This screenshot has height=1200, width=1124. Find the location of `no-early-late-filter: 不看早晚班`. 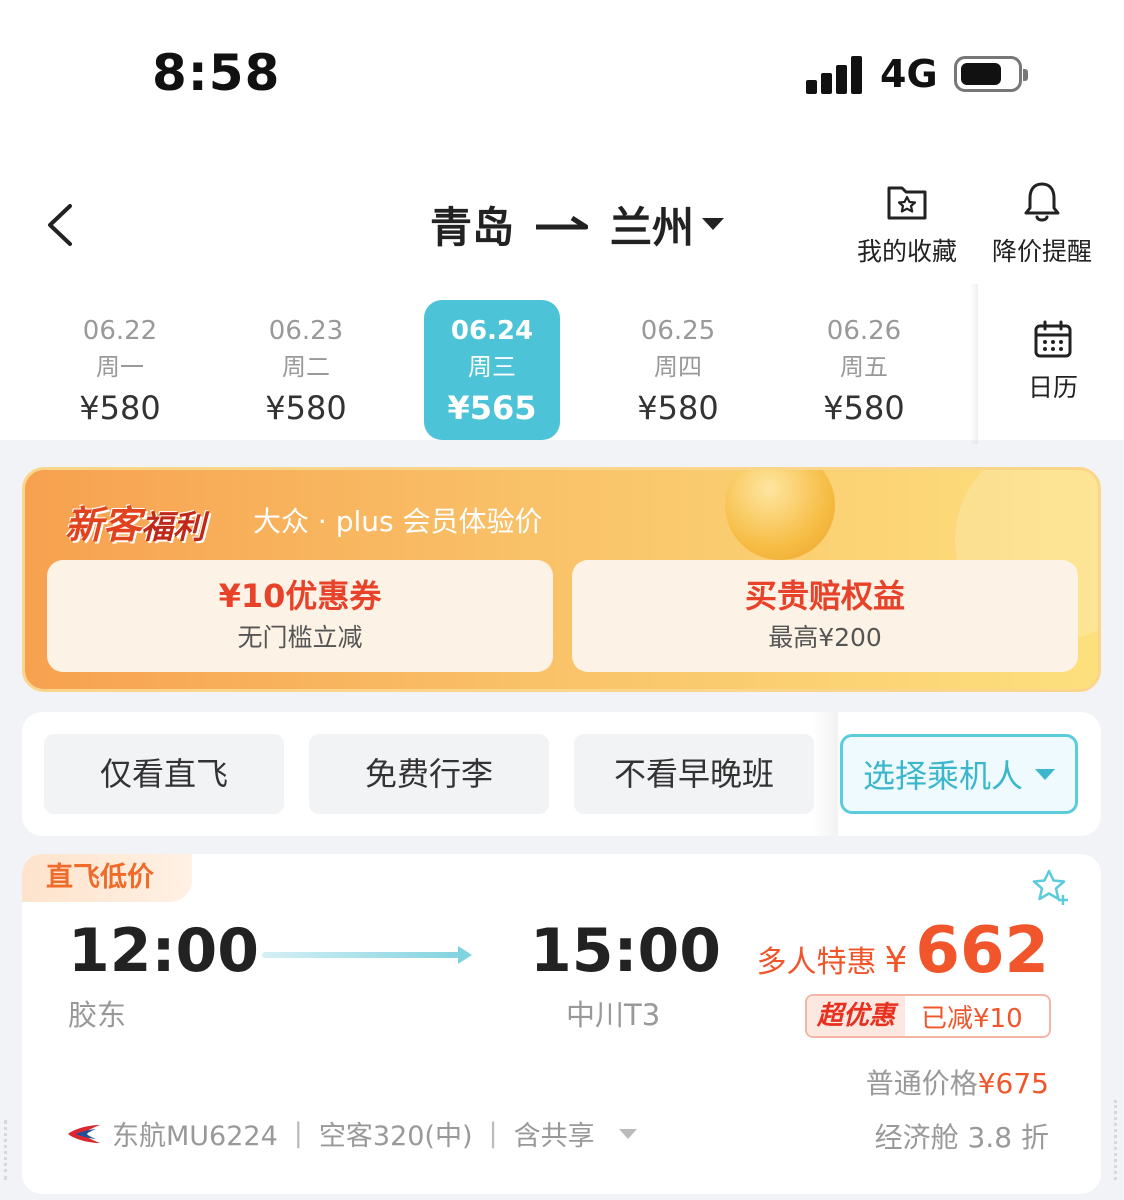

no-early-late-filter: 不看早晚班 is located at coordinates (694, 774).